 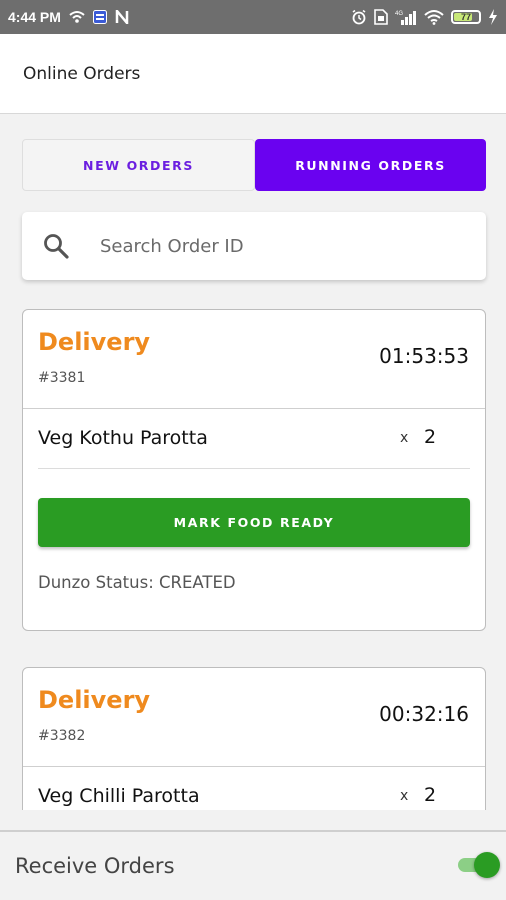 What do you see at coordinates (424, 714) in the screenshot?
I see `order-timer: 00:32:16` at bounding box center [424, 714].